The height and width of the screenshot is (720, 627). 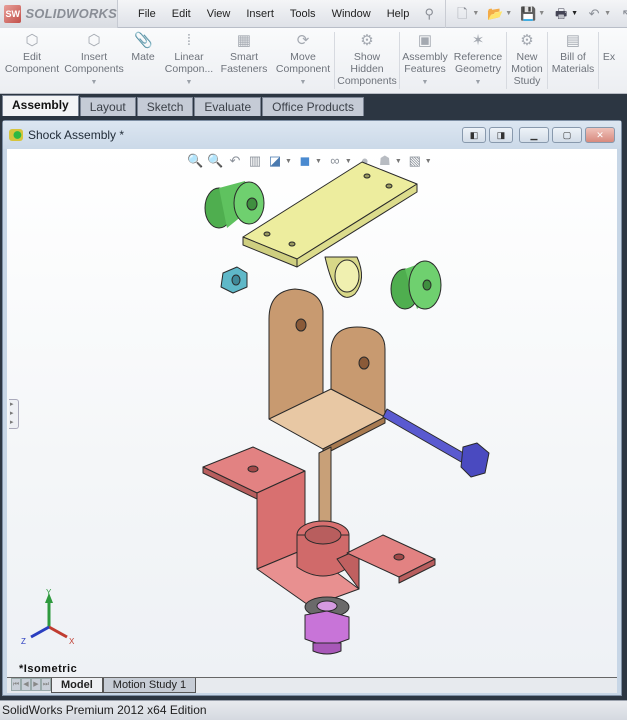 What do you see at coordinates (607, 13) in the screenshot?
I see `undo-dropdown-arrow: ▼` at bounding box center [607, 13].